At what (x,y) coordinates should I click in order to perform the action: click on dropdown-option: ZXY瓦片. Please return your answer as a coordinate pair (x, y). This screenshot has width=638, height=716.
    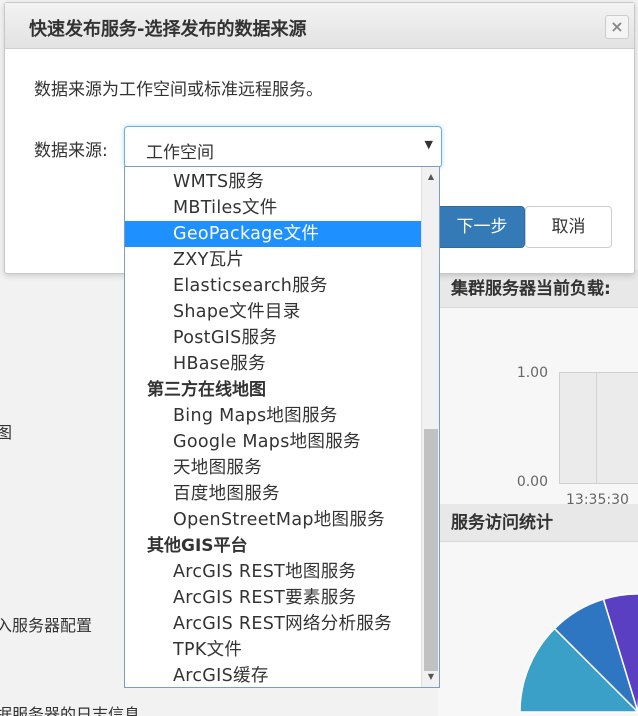
    Looking at the image, I should click on (273, 260).